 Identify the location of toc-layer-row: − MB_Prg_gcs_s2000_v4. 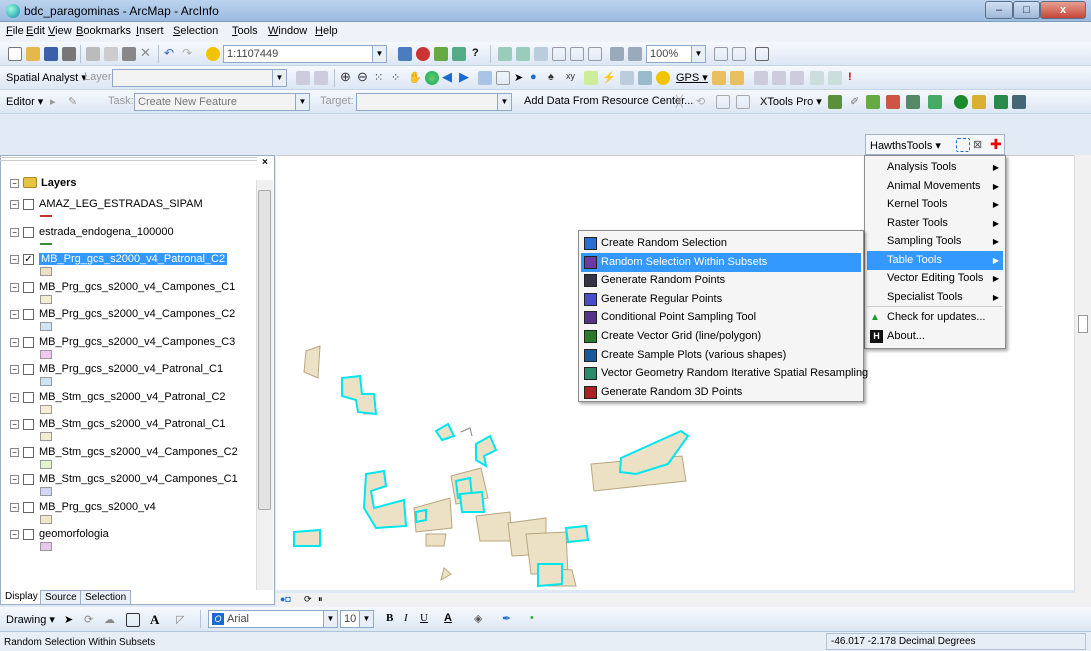
(83, 507).